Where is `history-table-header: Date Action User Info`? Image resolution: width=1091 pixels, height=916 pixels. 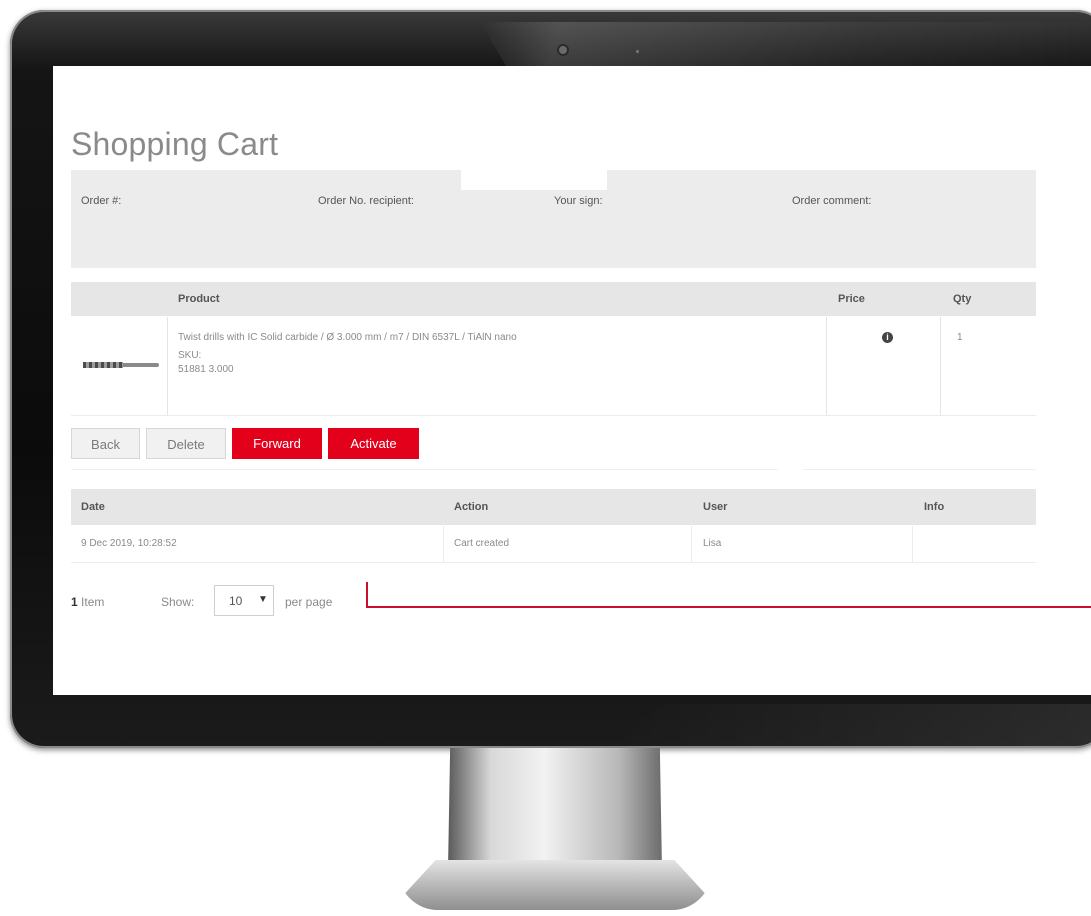 history-table-header: Date Action User Info is located at coordinates (553, 507).